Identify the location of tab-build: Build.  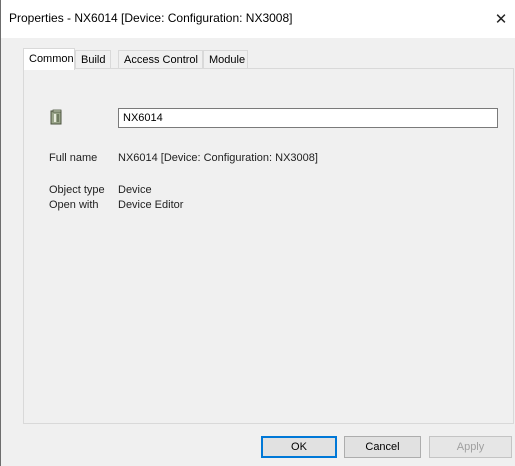
(93, 59).